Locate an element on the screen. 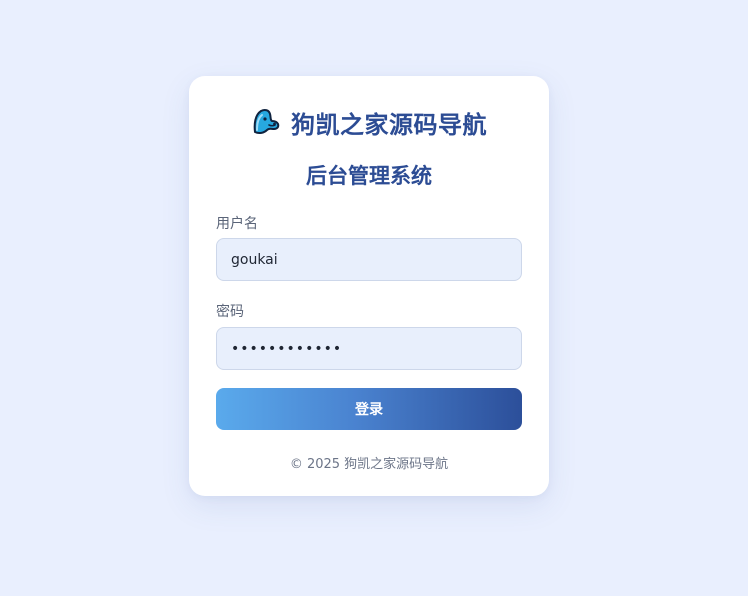 The image size is (748, 596). copyright-footer: © 2025 狗凯之家源码导航 is located at coordinates (369, 464).